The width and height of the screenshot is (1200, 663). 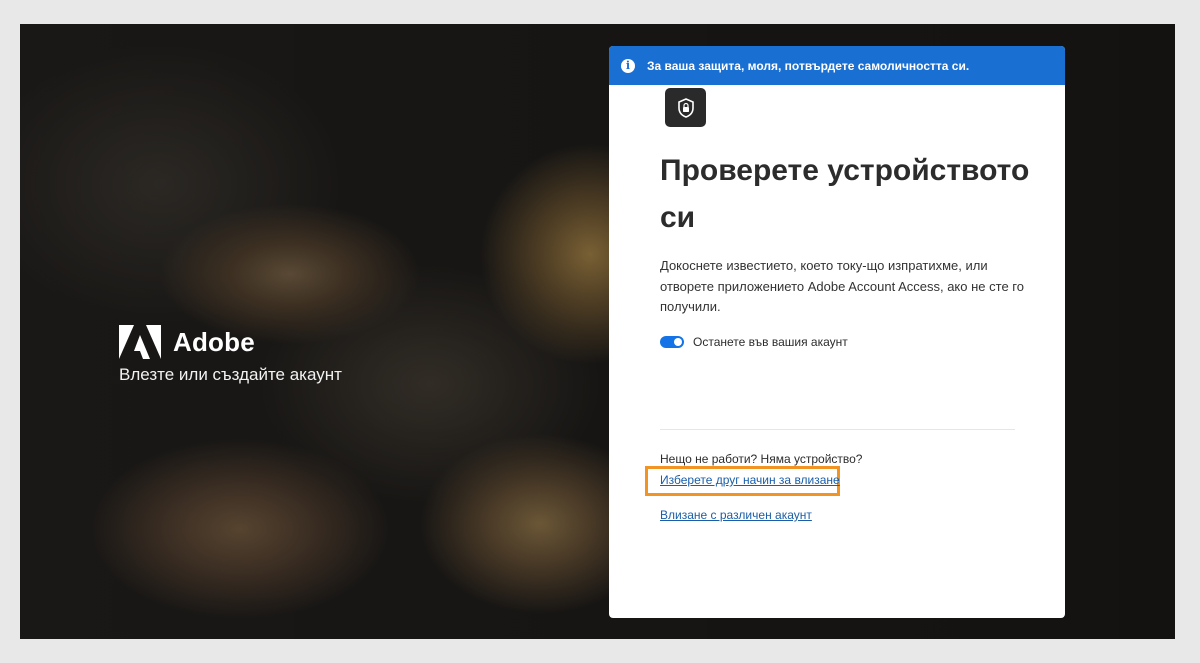 I want to click on stay-signed-in-toggle, so click(x=672, y=342).